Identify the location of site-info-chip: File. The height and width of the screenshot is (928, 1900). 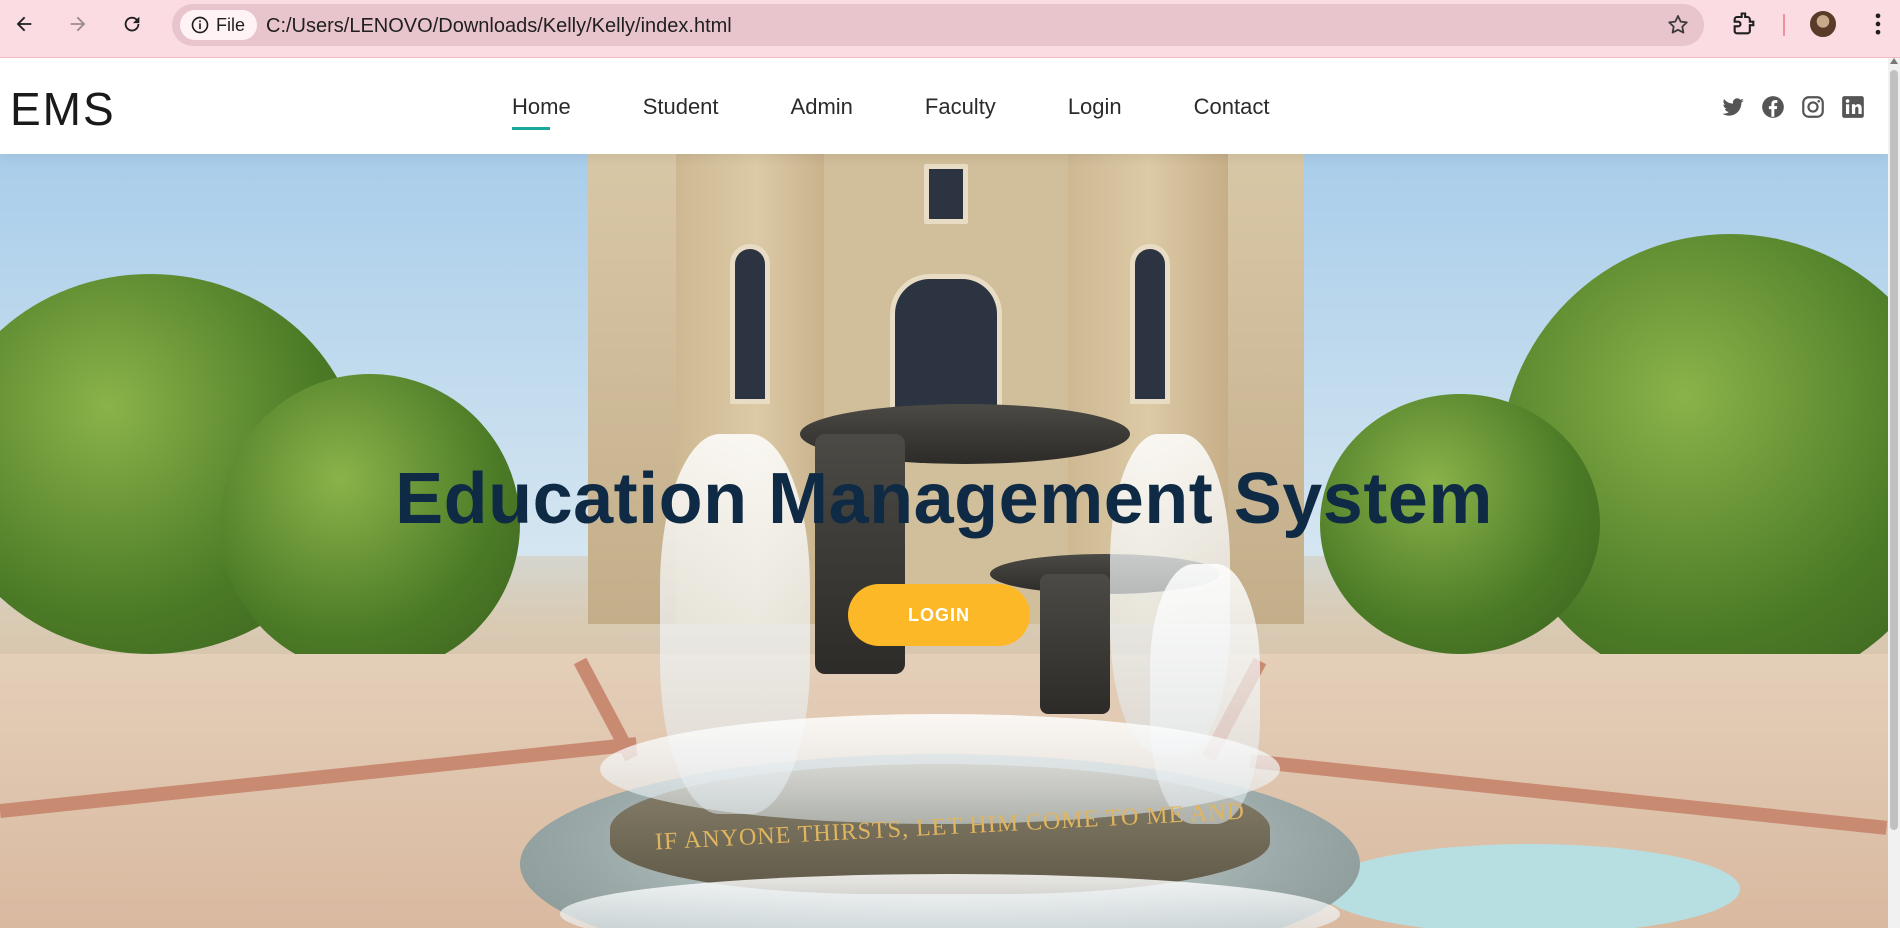
(219, 25).